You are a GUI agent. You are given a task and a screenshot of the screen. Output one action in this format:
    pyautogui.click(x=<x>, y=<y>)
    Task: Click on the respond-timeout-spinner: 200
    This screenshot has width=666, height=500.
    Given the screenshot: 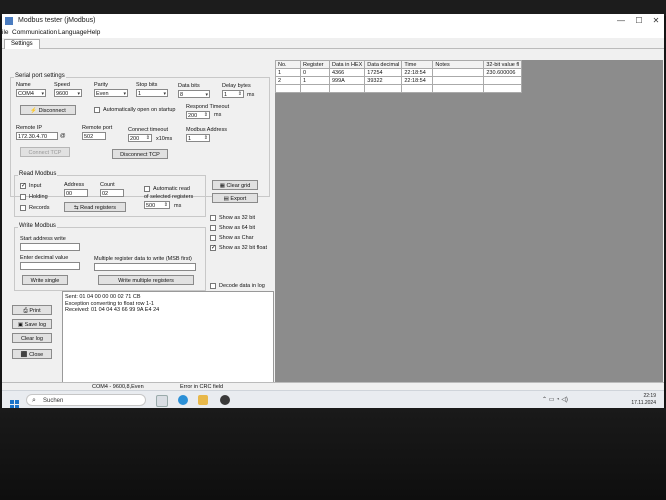 What is the action you would take?
    pyautogui.click(x=198, y=115)
    